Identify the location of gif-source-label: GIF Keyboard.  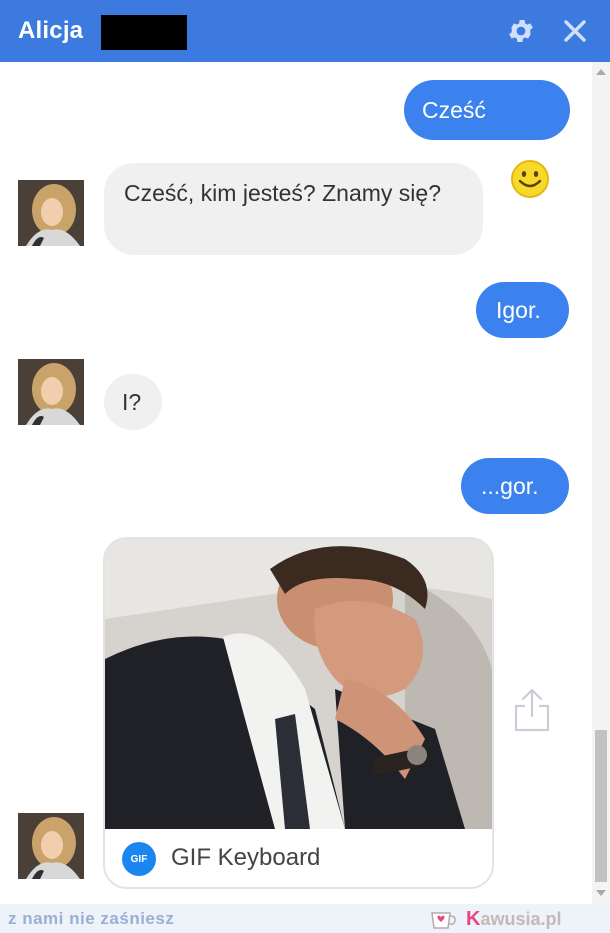
(246, 857).